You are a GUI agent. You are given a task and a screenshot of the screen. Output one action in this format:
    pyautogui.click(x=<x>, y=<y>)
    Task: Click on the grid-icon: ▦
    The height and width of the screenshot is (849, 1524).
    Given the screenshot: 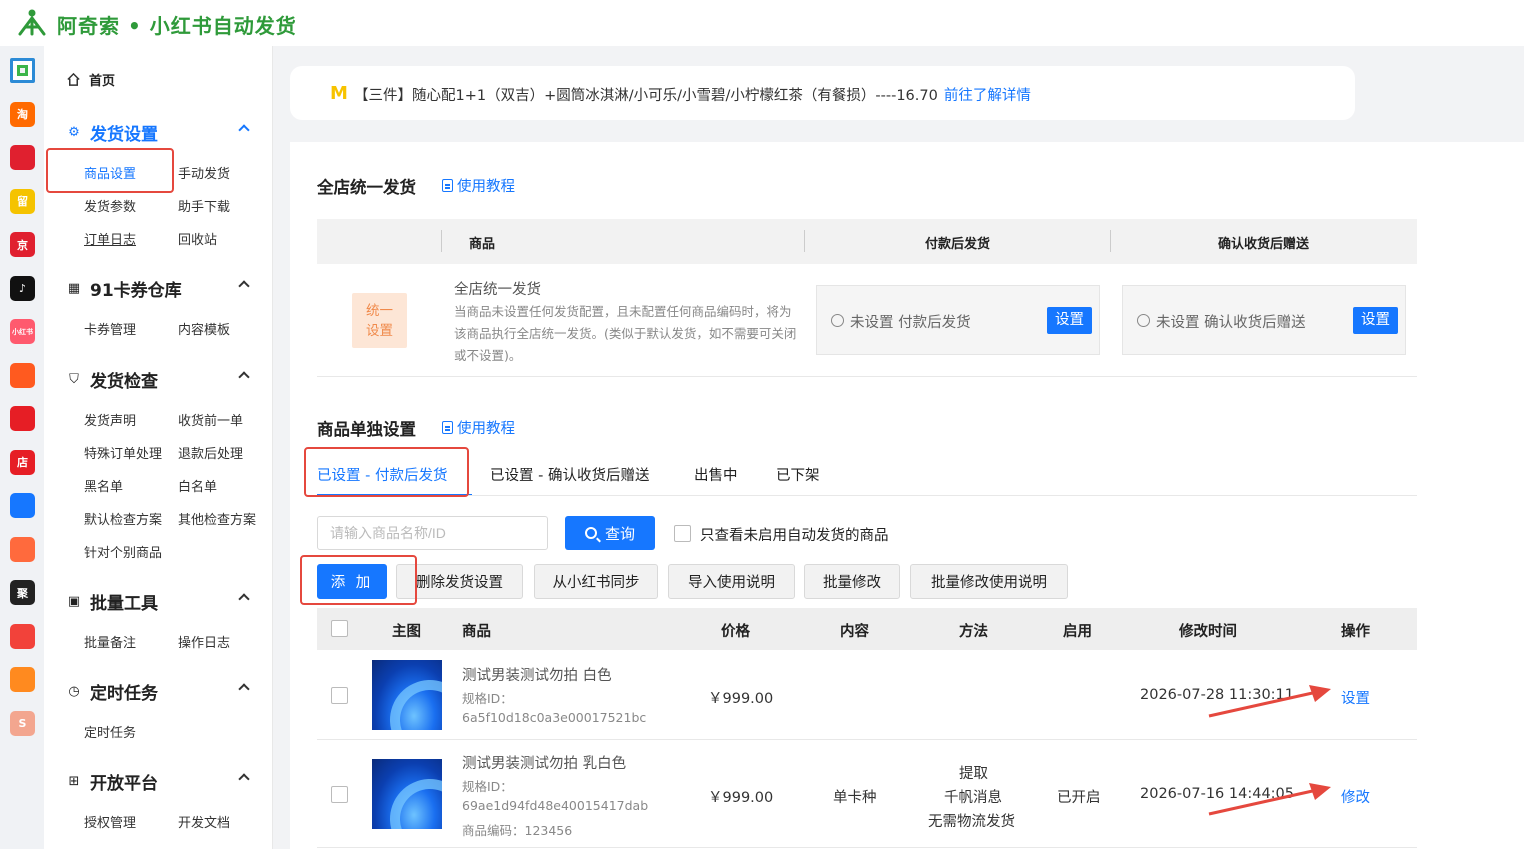 What is the action you would take?
    pyautogui.click(x=74, y=288)
    